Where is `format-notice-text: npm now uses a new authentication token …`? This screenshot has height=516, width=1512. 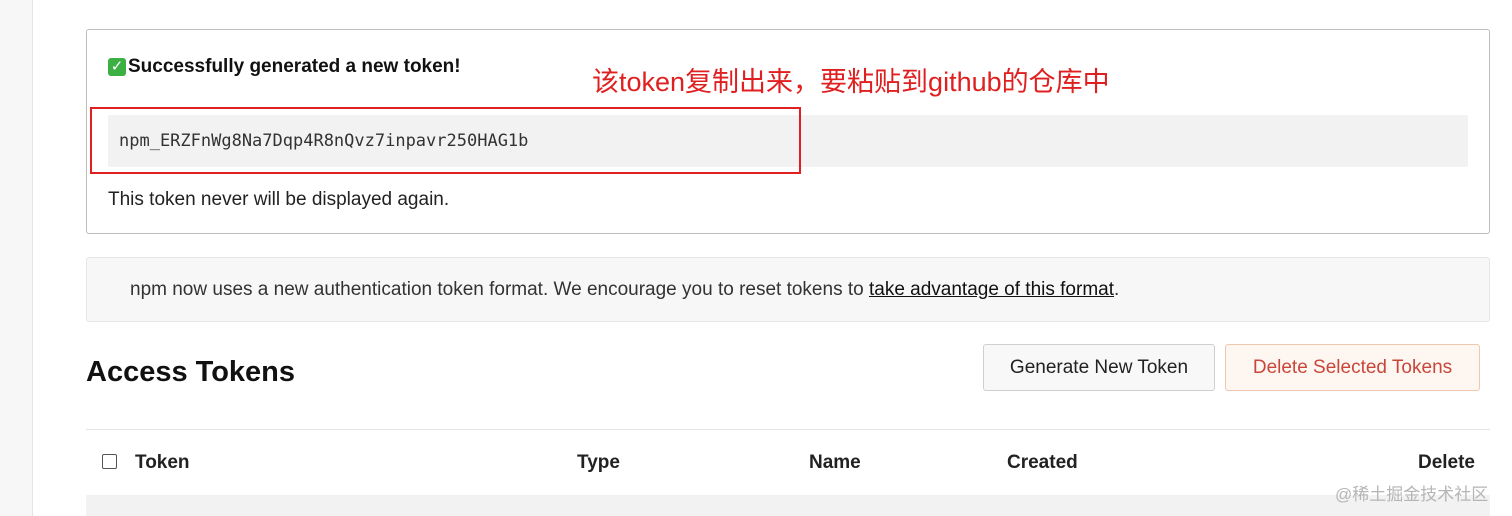 format-notice-text: npm now uses a new authentication token … is located at coordinates (624, 290).